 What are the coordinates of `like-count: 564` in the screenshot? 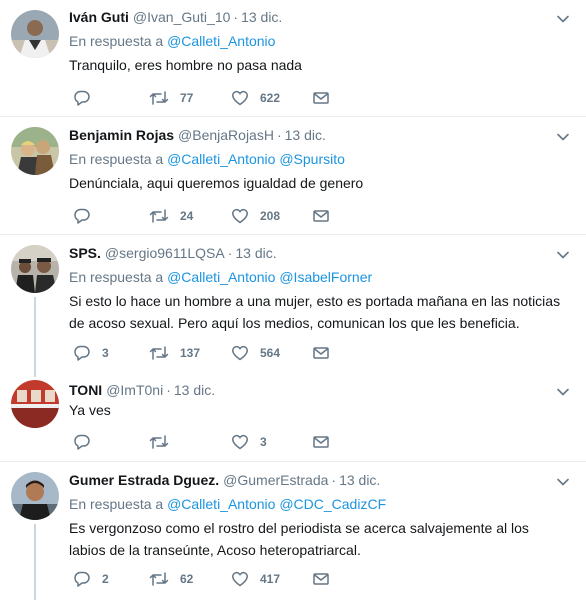 It's located at (270, 353).